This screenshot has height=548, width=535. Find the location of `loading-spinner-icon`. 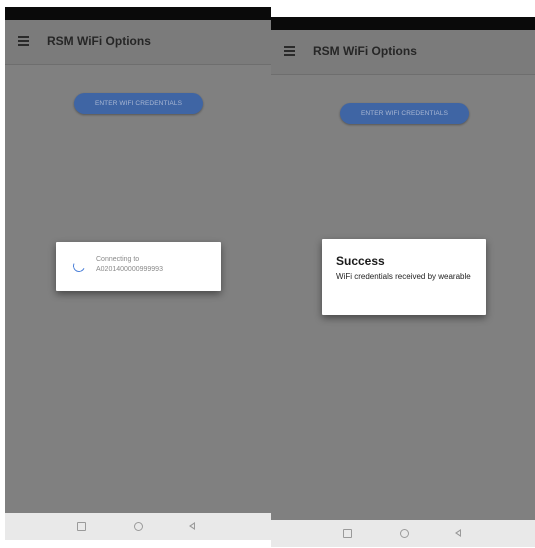

loading-spinner-icon is located at coordinates (79, 266).